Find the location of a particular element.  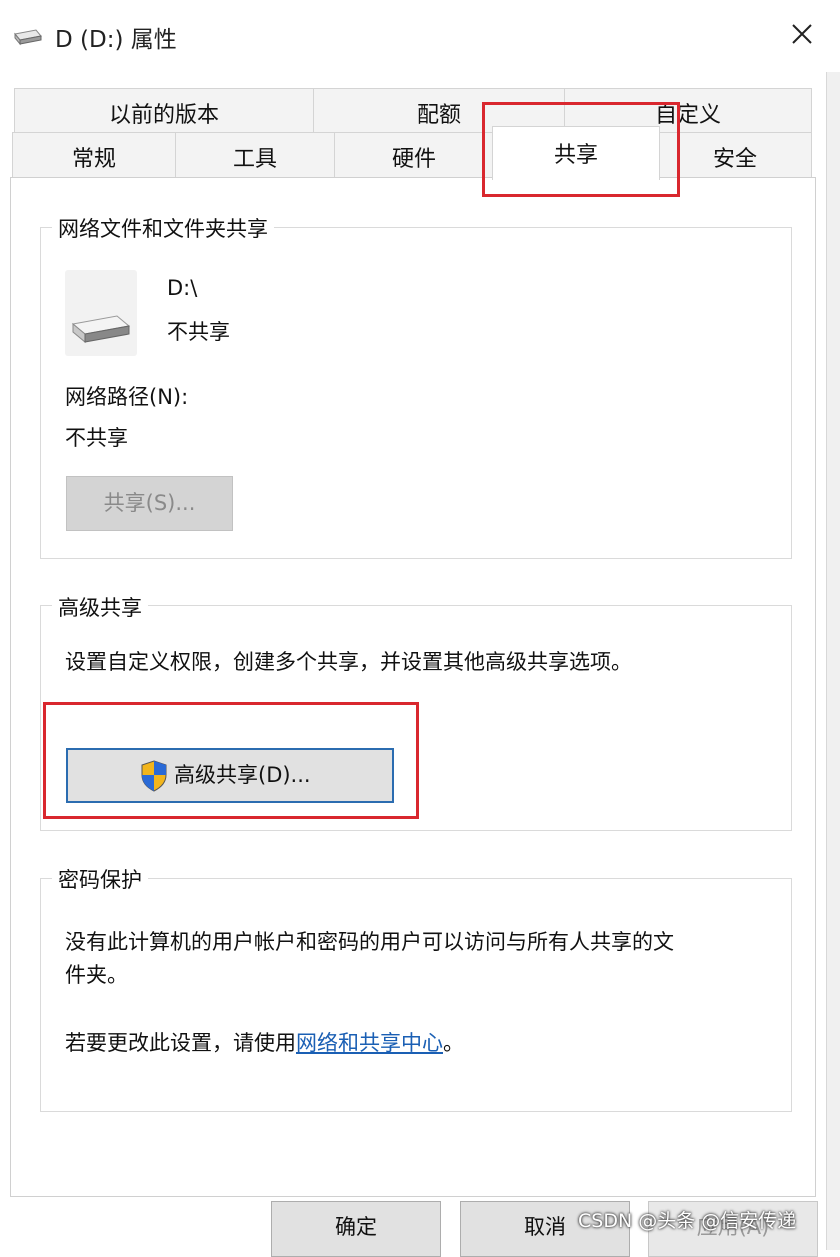

highlight-sharing-tab is located at coordinates (581, 149).